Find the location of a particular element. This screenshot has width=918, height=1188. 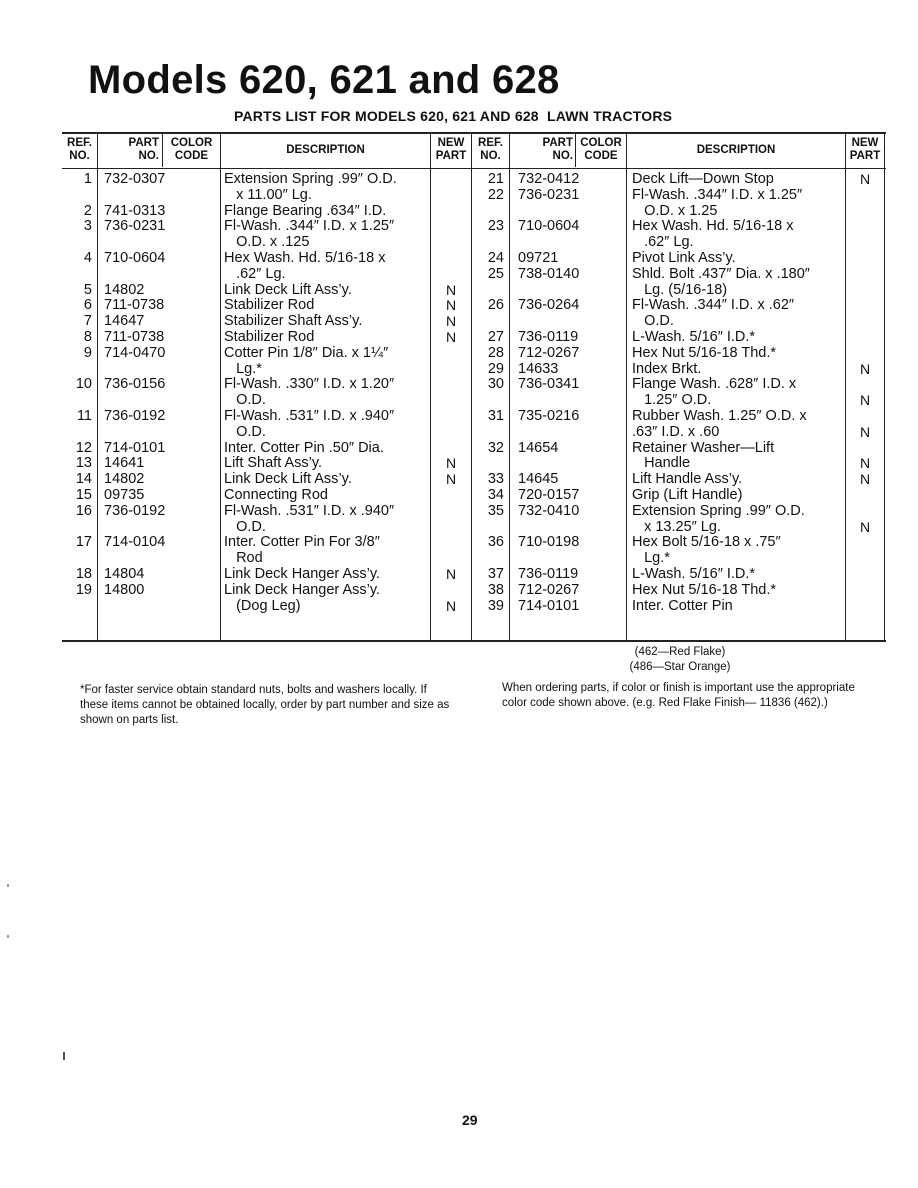

part-description: Fl-Wash. .344″ I.D. x 1.25″ is located at coordinates (717, 194).